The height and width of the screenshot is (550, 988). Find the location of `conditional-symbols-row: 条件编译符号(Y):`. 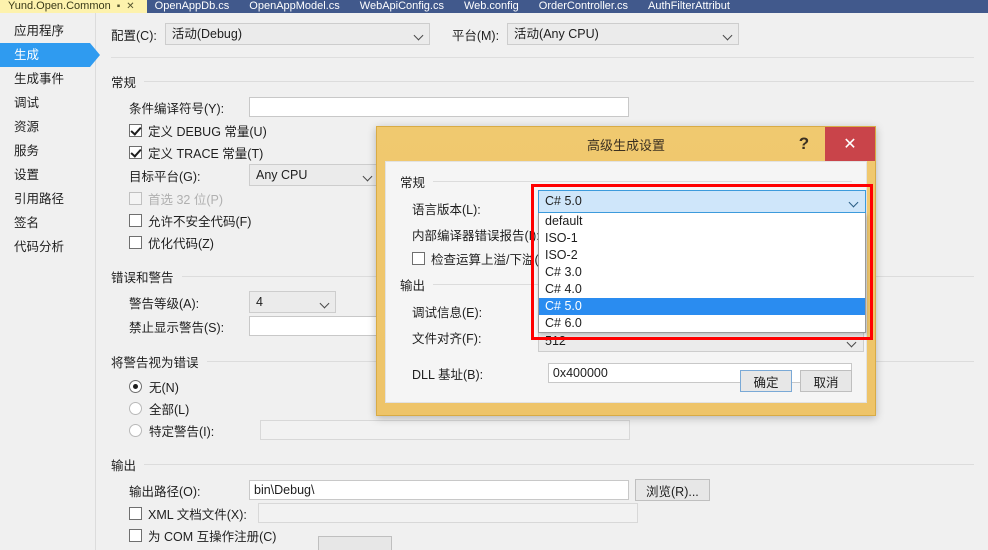

conditional-symbols-row: 条件编译符号(Y): is located at coordinates (542, 107).